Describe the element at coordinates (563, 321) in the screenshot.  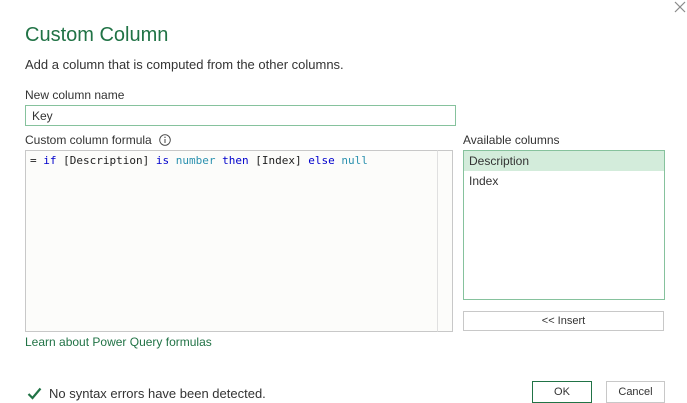
I see `insert-button: << Insert` at that location.